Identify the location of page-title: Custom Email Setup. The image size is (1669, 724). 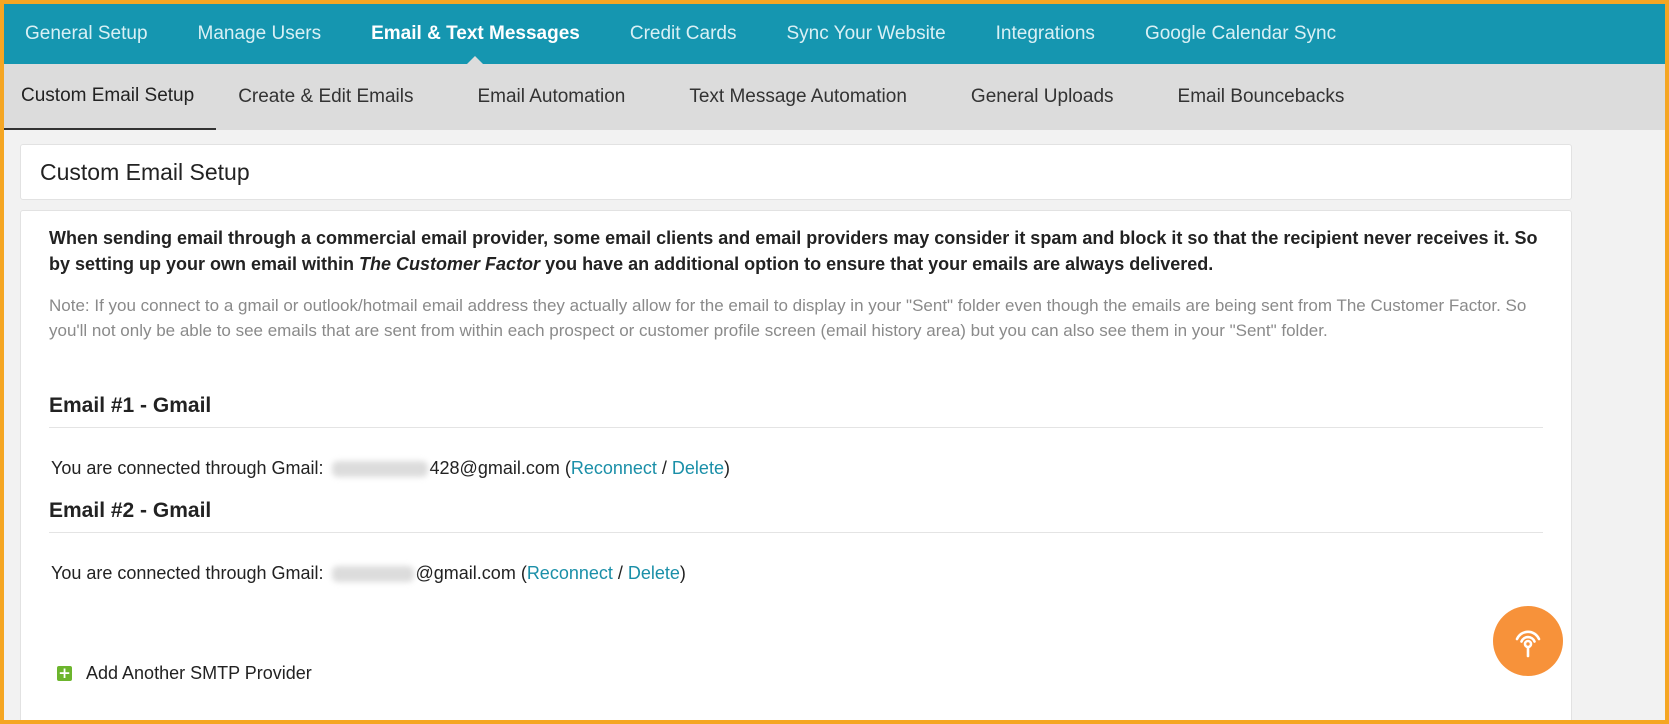
(145, 171).